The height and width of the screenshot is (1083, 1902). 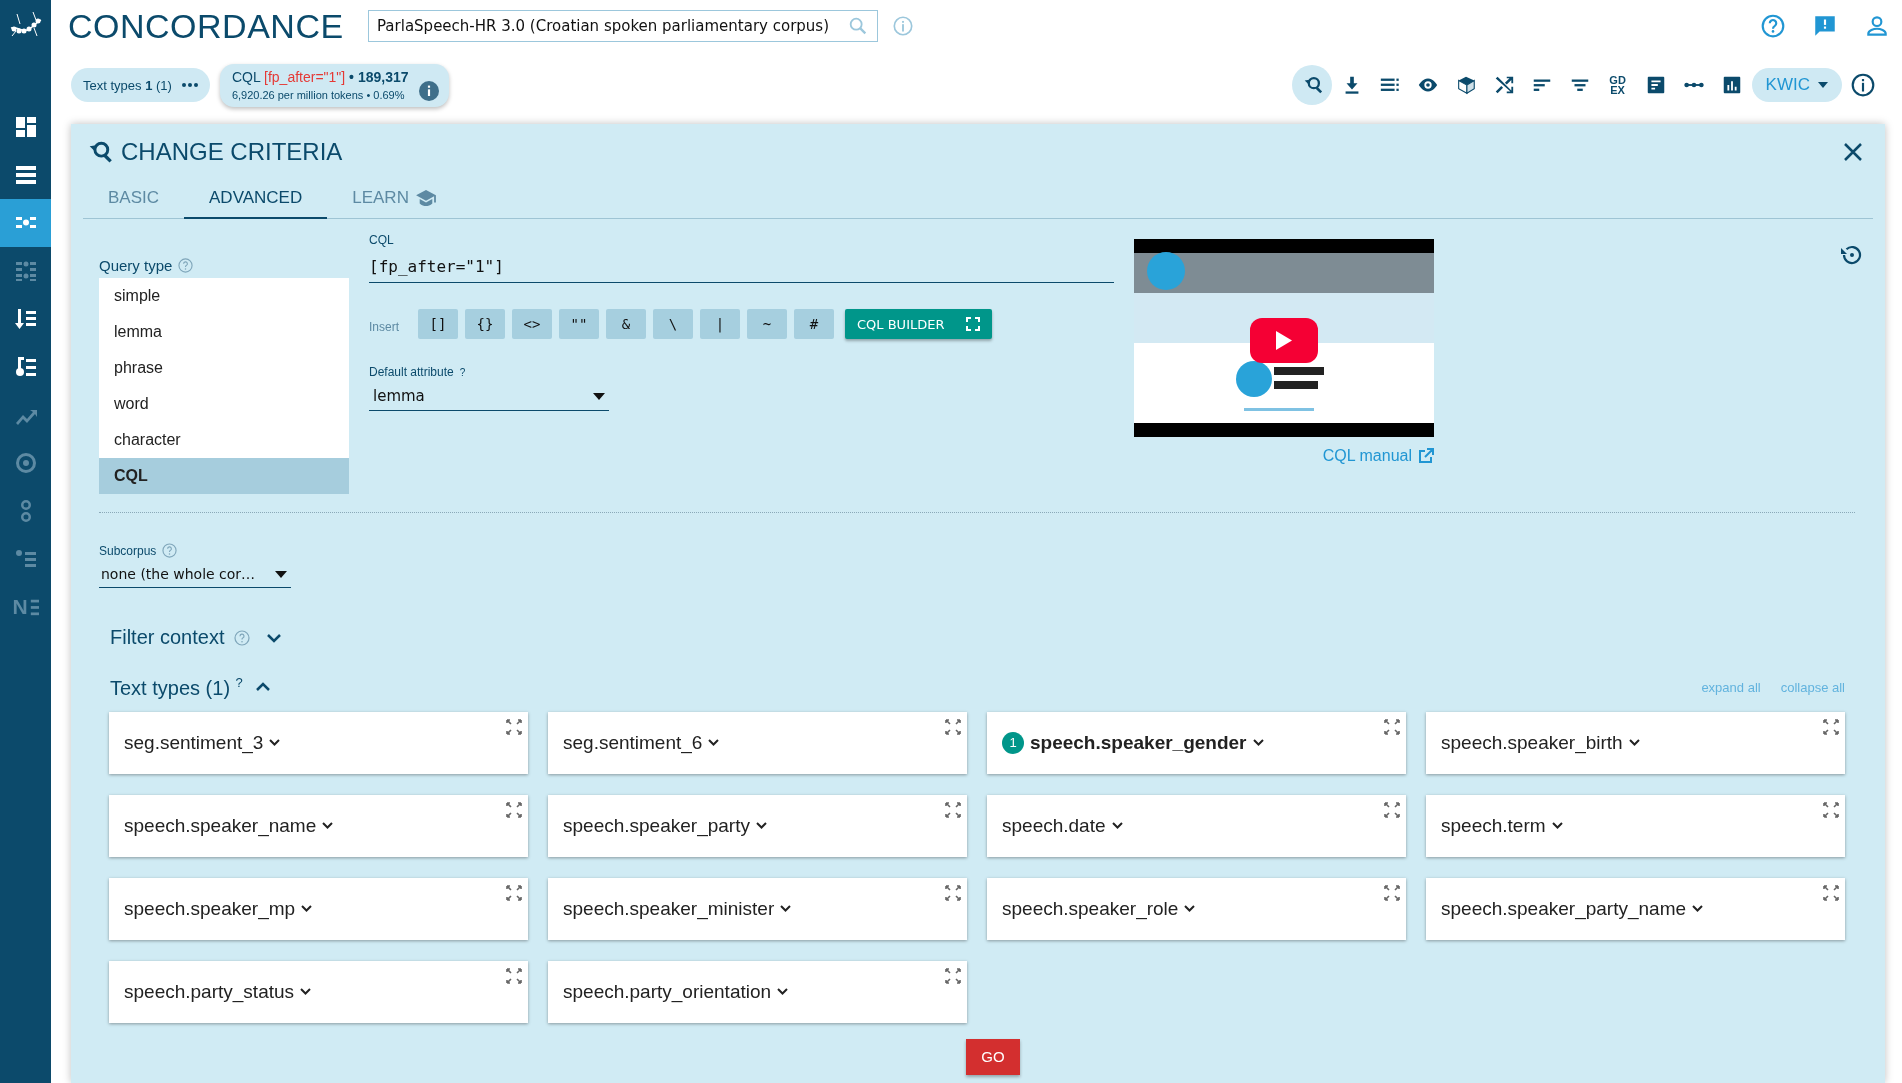 What do you see at coordinates (189, 85) in the screenshot?
I see `more-icon` at bounding box center [189, 85].